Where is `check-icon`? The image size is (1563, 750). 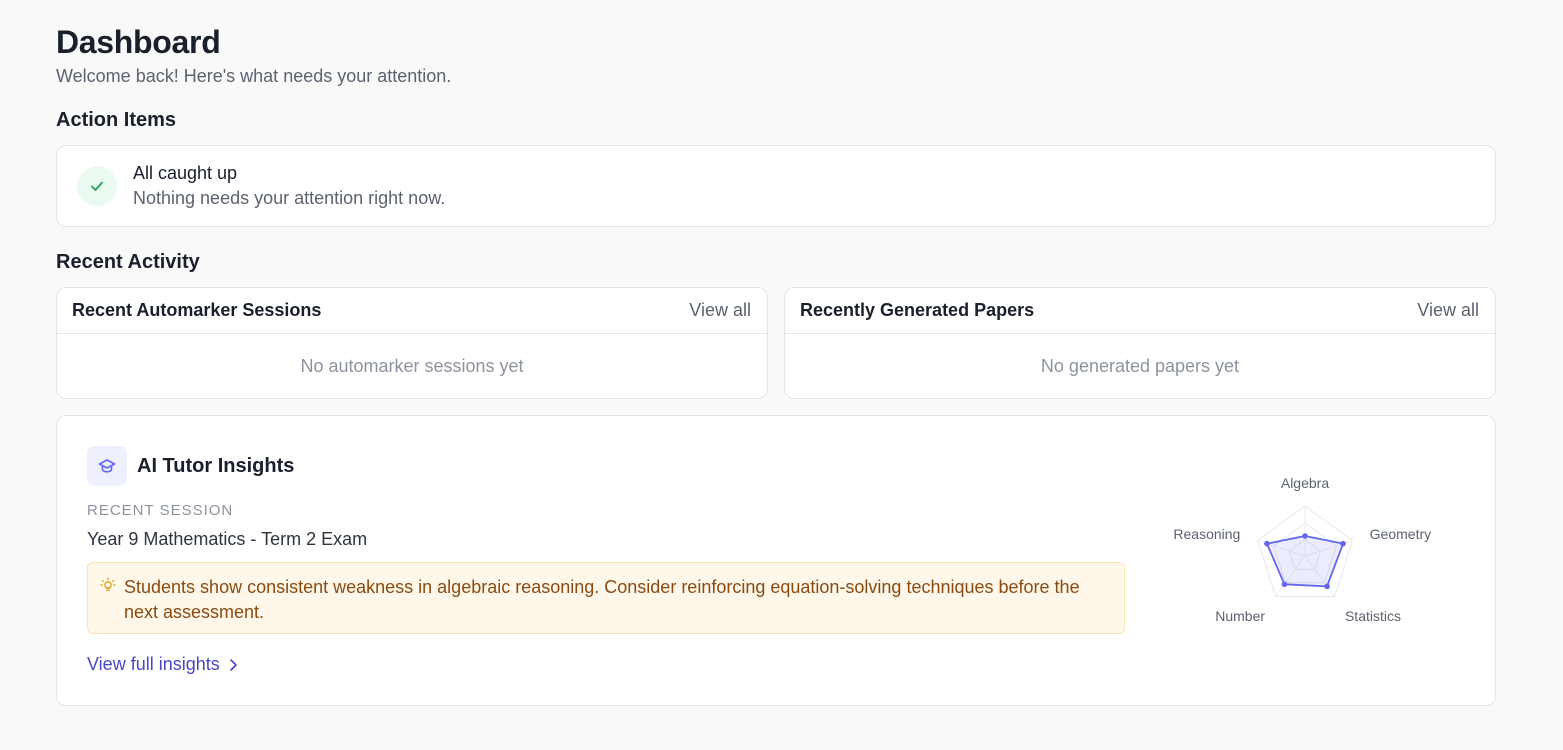 check-icon is located at coordinates (97, 186).